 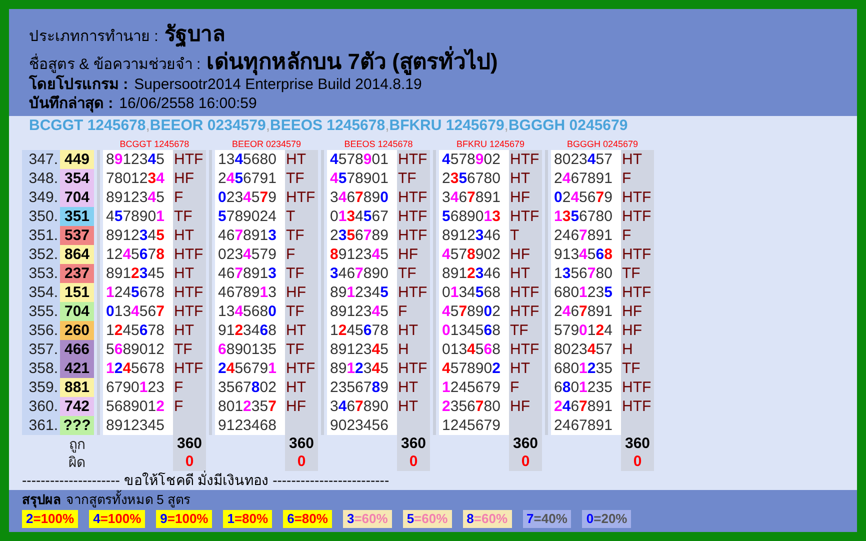 What do you see at coordinates (206, 480) in the screenshot?
I see `blessing-text: --------------------- ขอให้โชคดี มั่งมีเงินทอง -------------------------` at bounding box center [206, 480].